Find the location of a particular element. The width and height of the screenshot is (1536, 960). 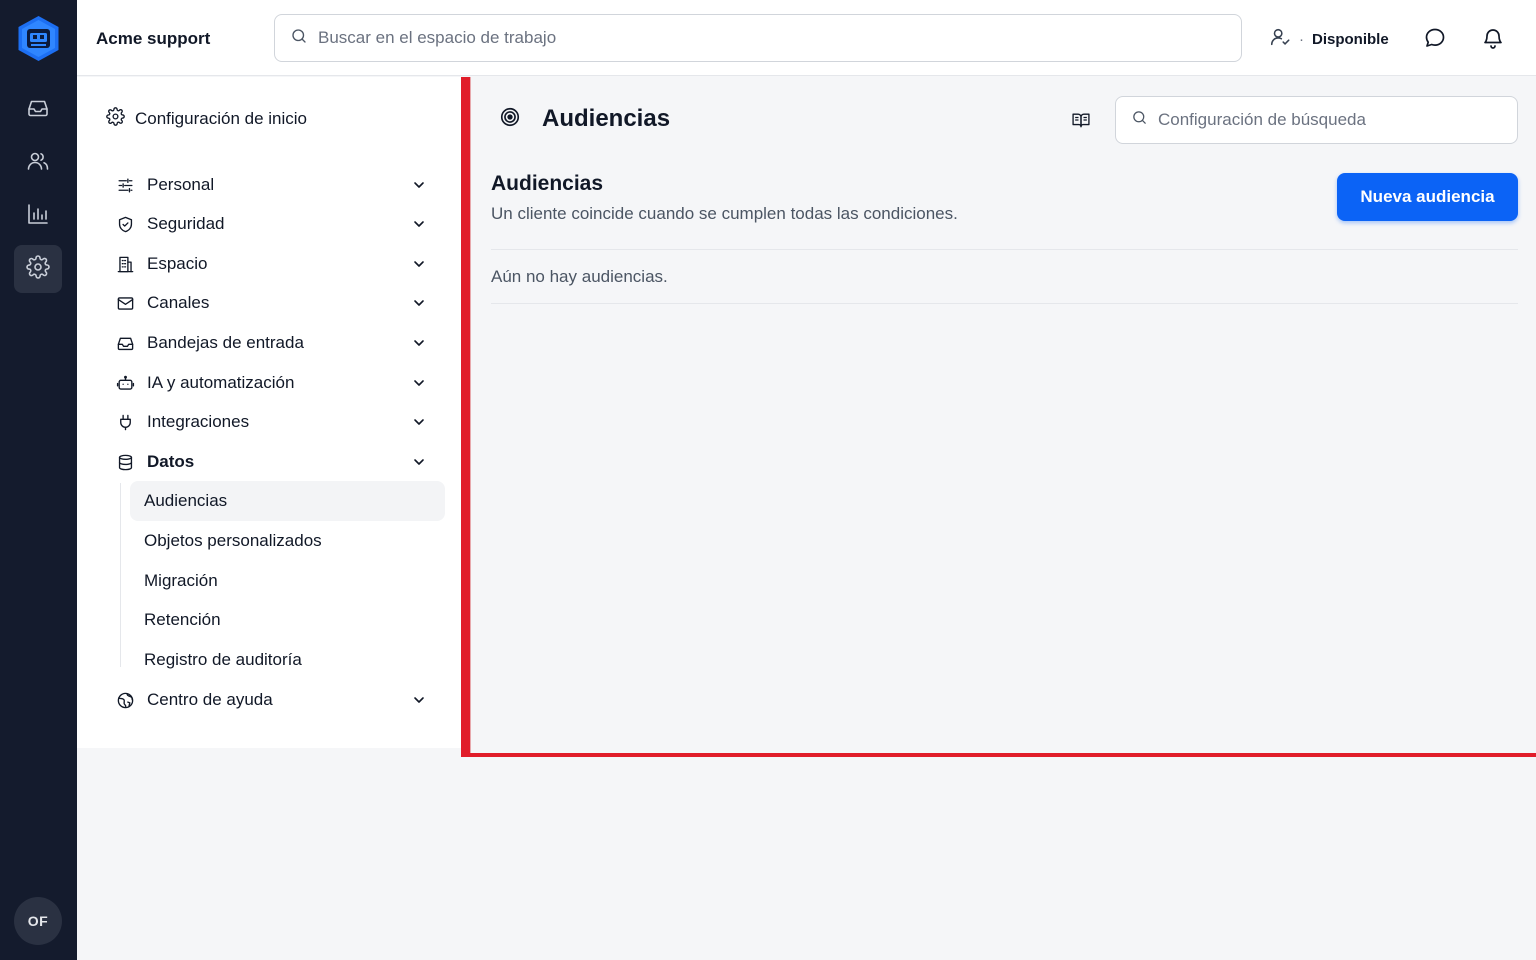

section-title: Audiencias is located at coordinates (547, 183).